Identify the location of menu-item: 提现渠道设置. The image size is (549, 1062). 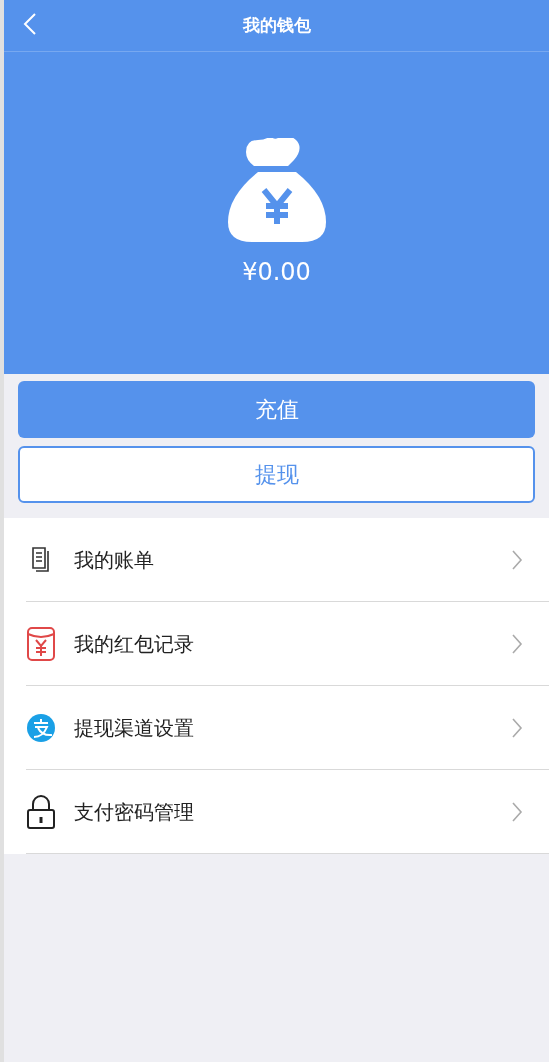
(287, 728).